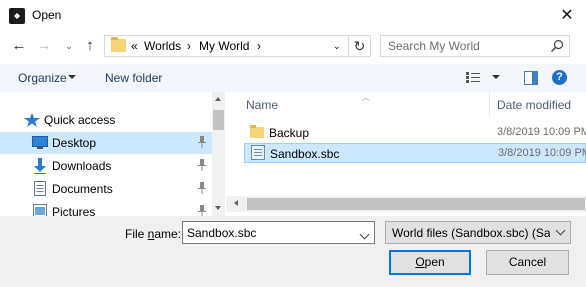 The image size is (586, 287). Describe the element at coordinates (364, 234) in the screenshot. I see `chevron-down-icon` at that location.